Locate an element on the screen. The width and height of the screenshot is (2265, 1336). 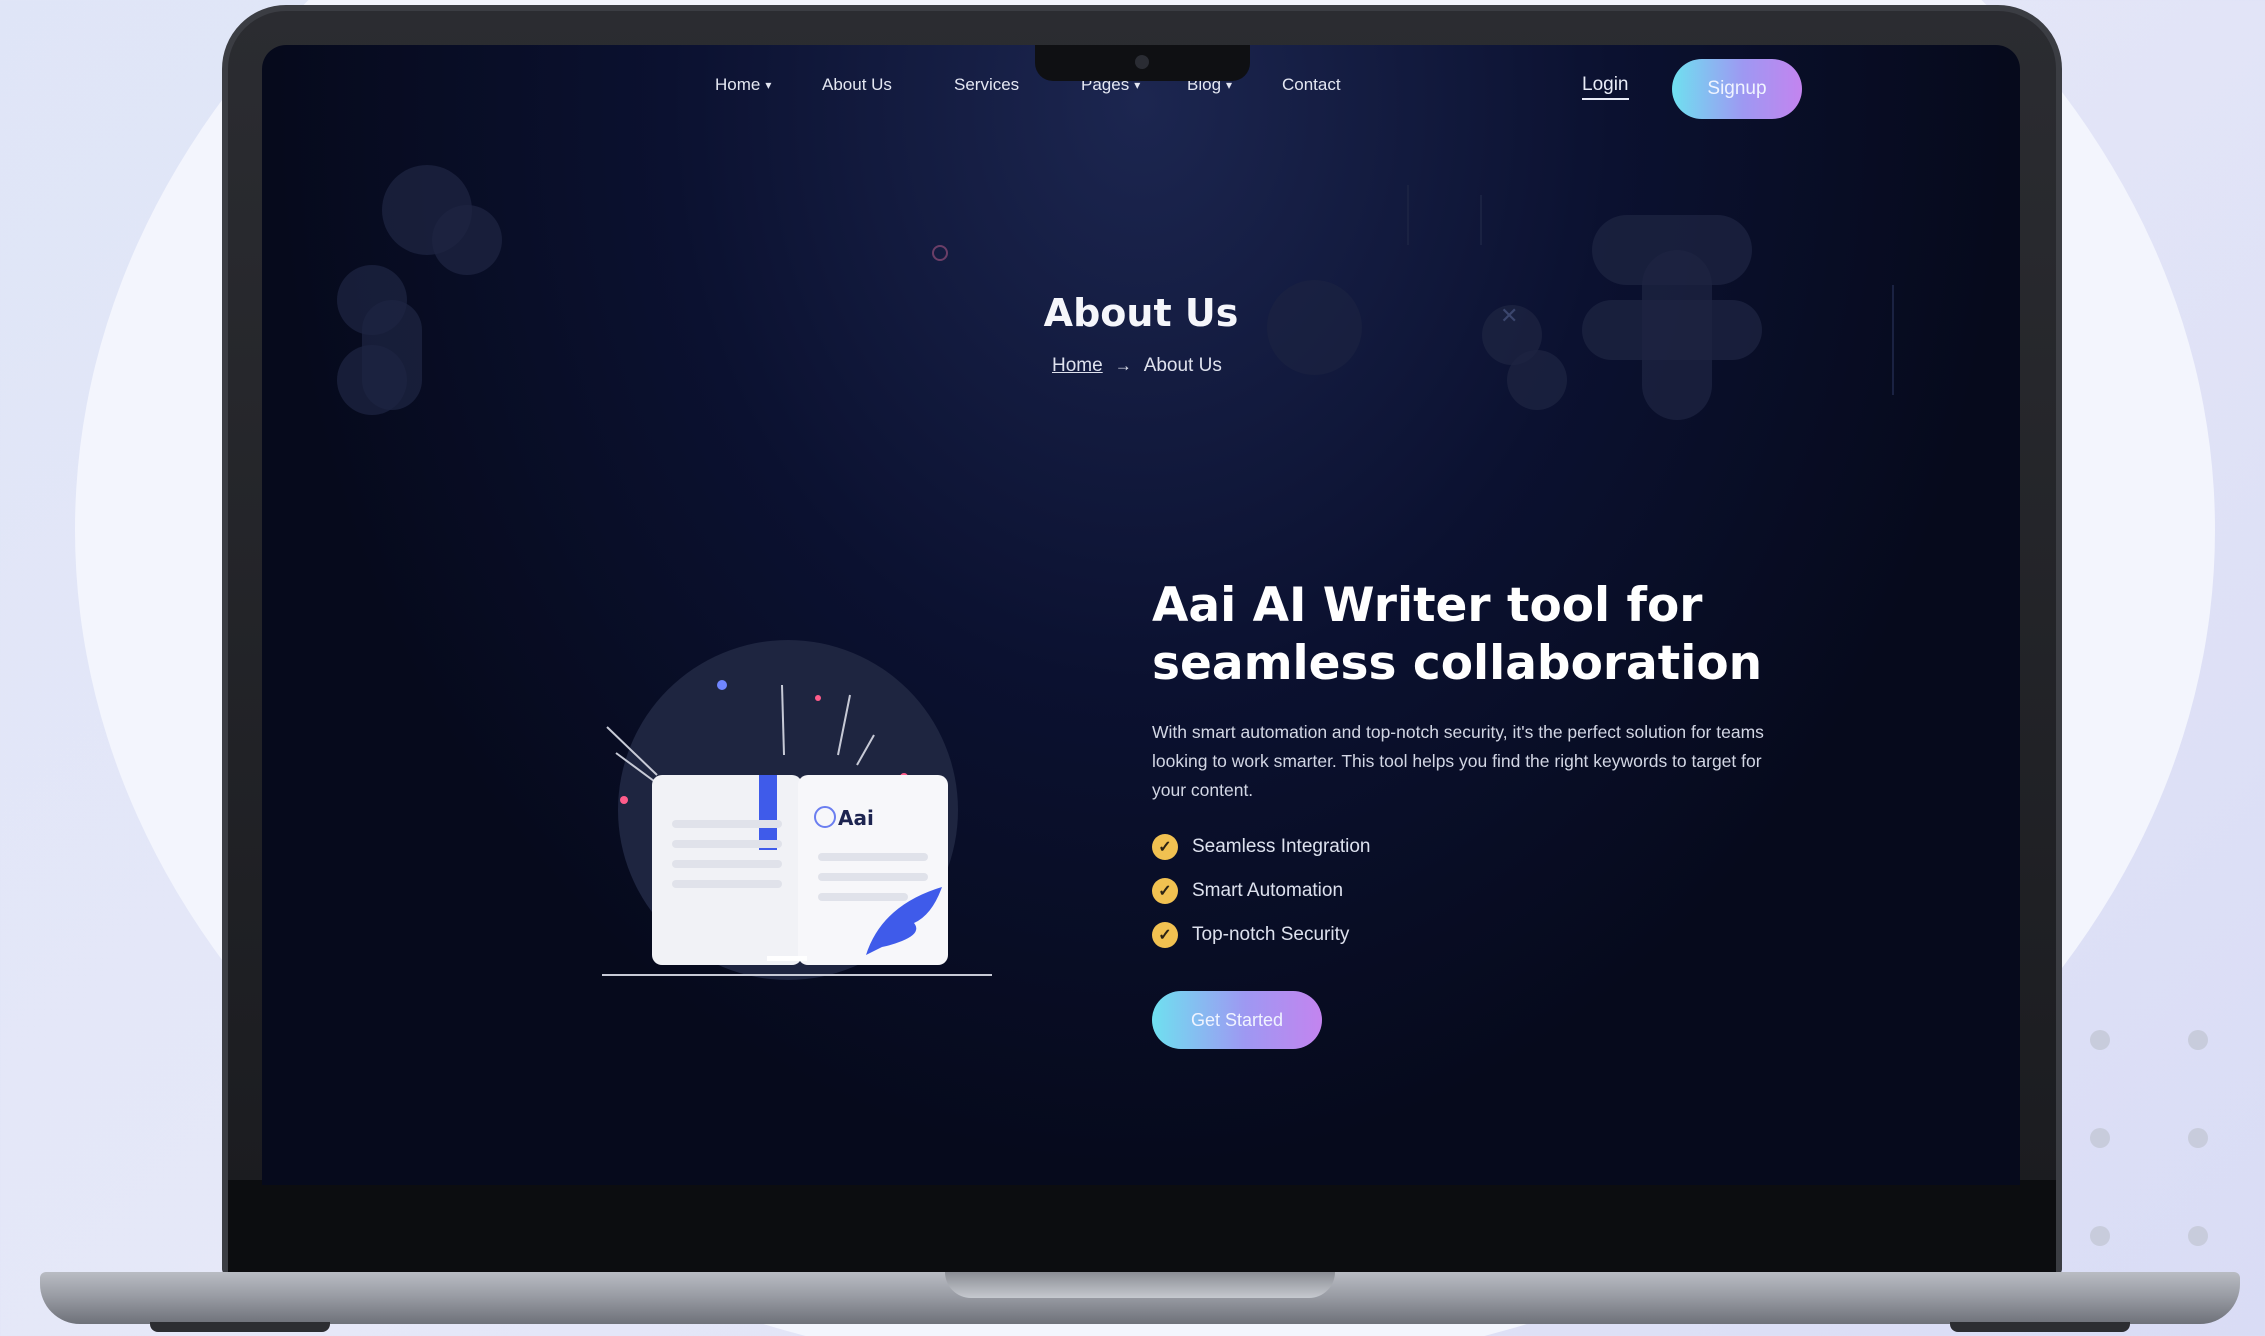
bookmark-icon is located at coordinates (768, 812).